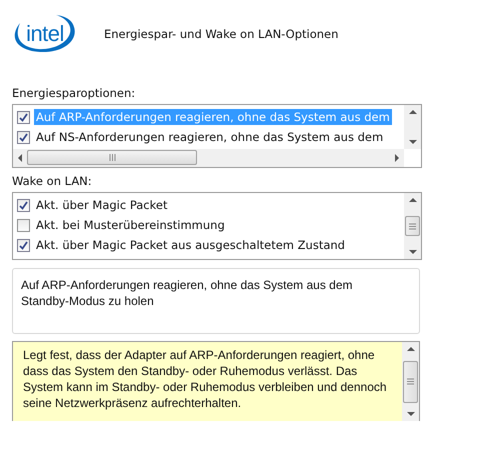  I want to click on section-label: Energiesparoptionen:, so click(74, 94).